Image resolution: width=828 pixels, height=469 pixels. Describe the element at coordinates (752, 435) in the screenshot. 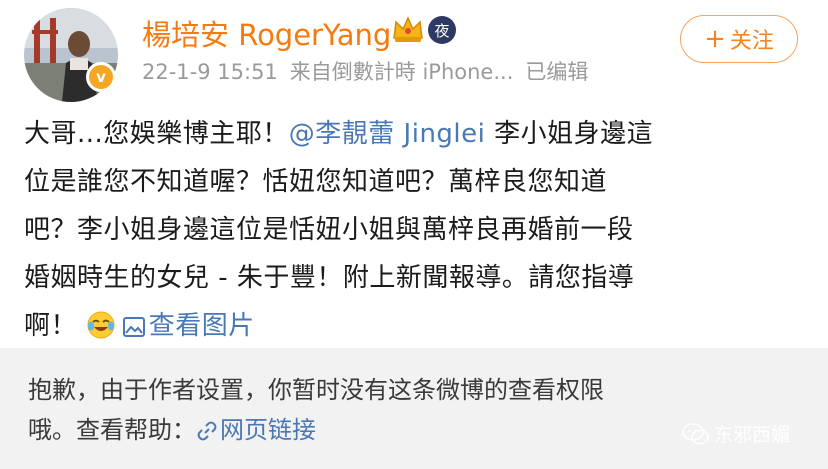

I see `watermark-label: 东邪西媚` at that location.